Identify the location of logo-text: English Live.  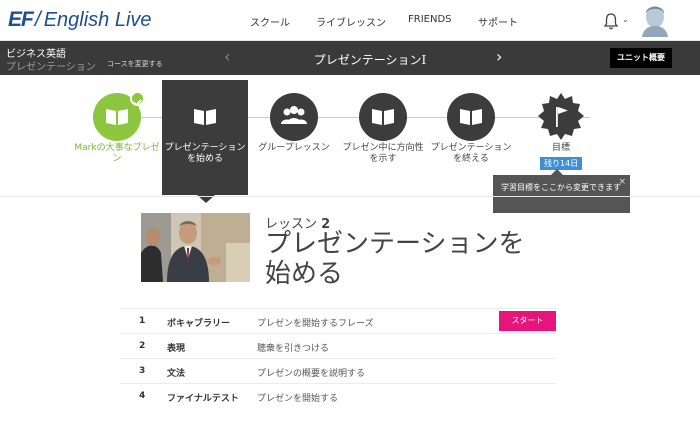
(97, 19).